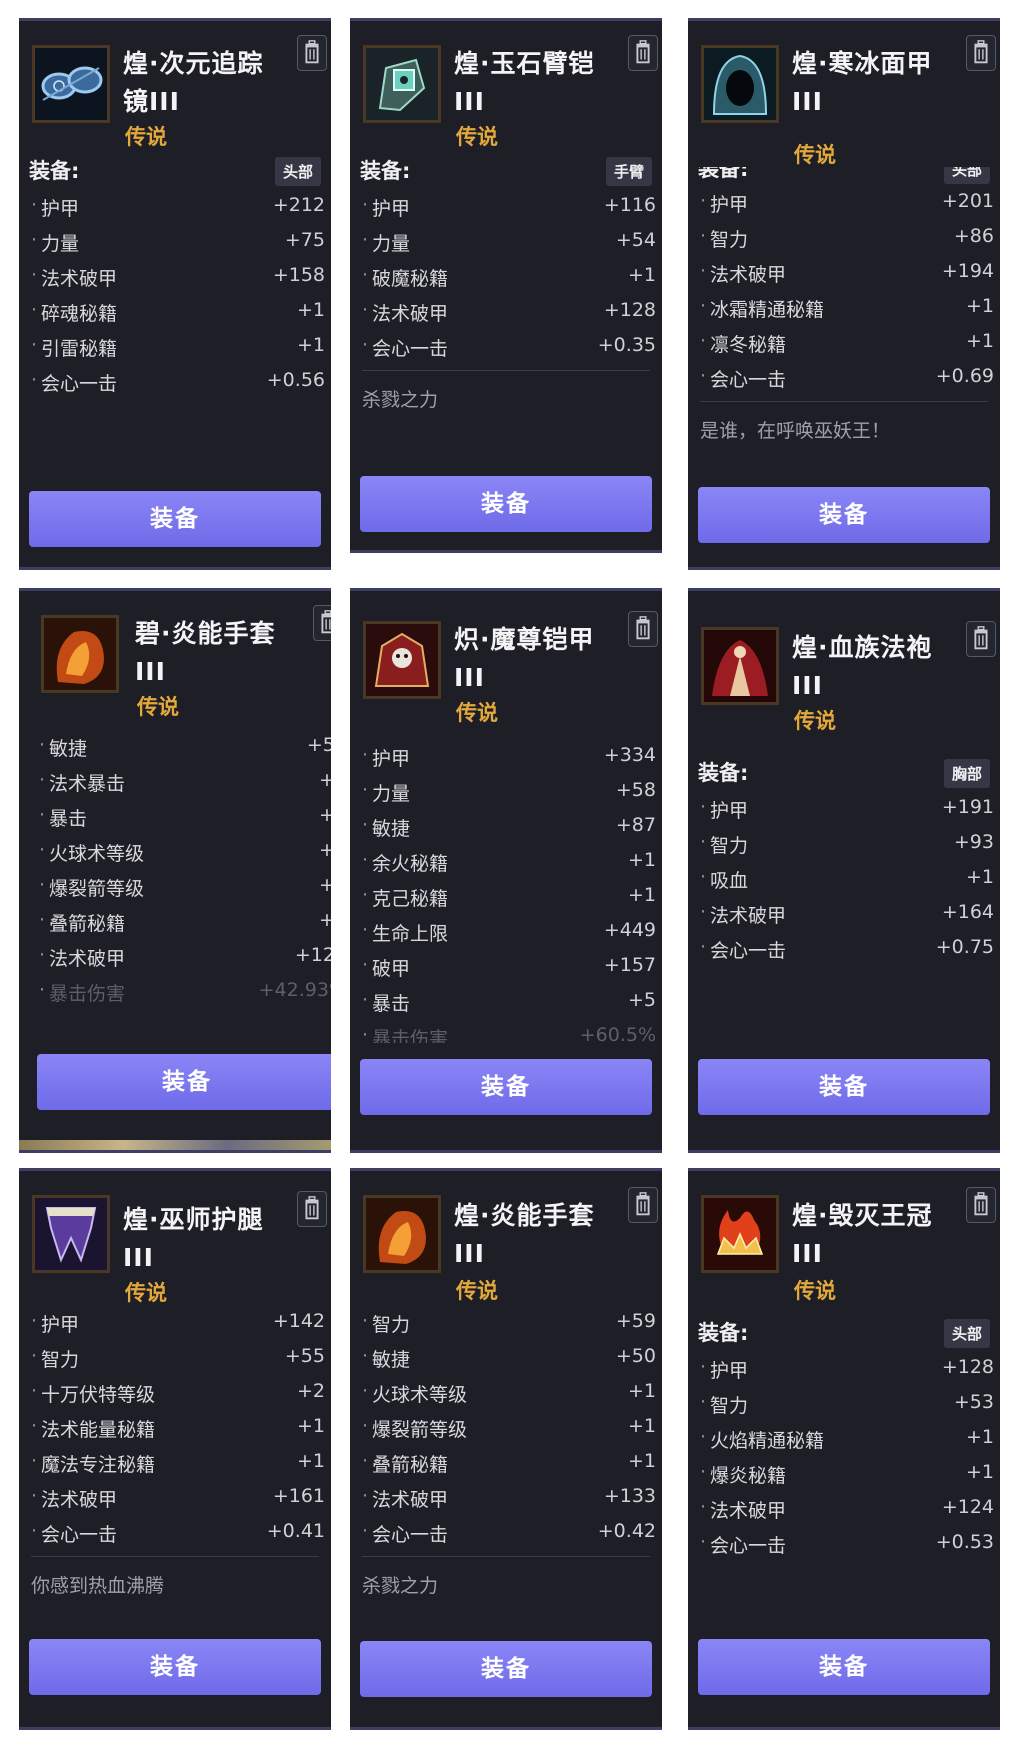  What do you see at coordinates (509, 792) in the screenshot?
I see `stat-row: · 力量 +58` at bounding box center [509, 792].